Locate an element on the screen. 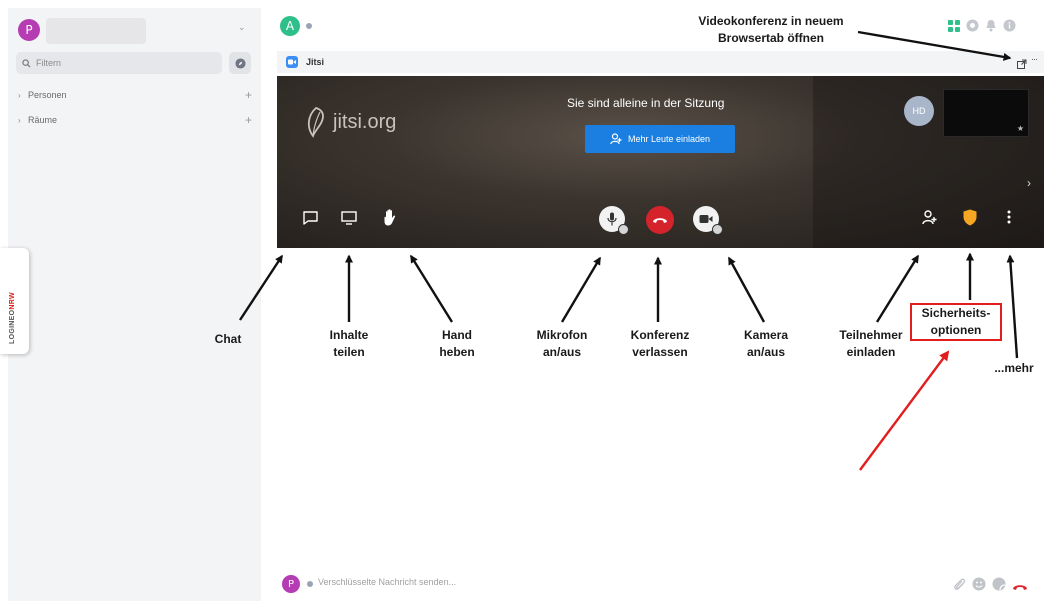  more-vertical-icon is located at coordinates (1009, 217).